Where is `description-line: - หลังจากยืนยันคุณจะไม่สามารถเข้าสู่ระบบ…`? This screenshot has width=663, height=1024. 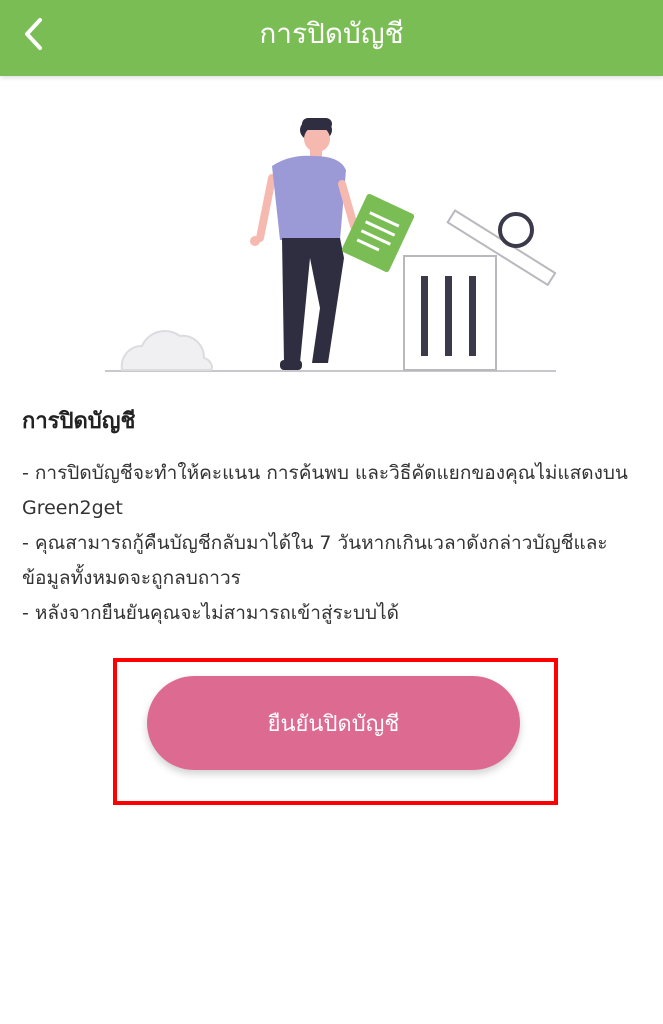 description-line: - หลังจากยืนยันคุณจะไม่สามารถเข้าสู่ระบบ… is located at coordinates (210, 613).